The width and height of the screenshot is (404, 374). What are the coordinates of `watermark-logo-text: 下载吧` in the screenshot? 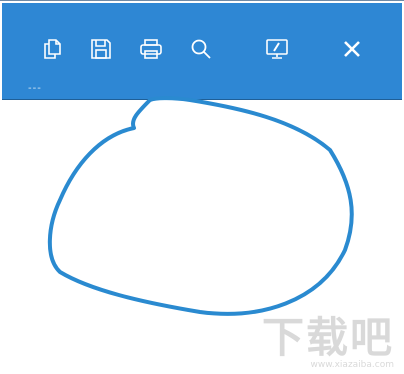 It's located at (327, 337).